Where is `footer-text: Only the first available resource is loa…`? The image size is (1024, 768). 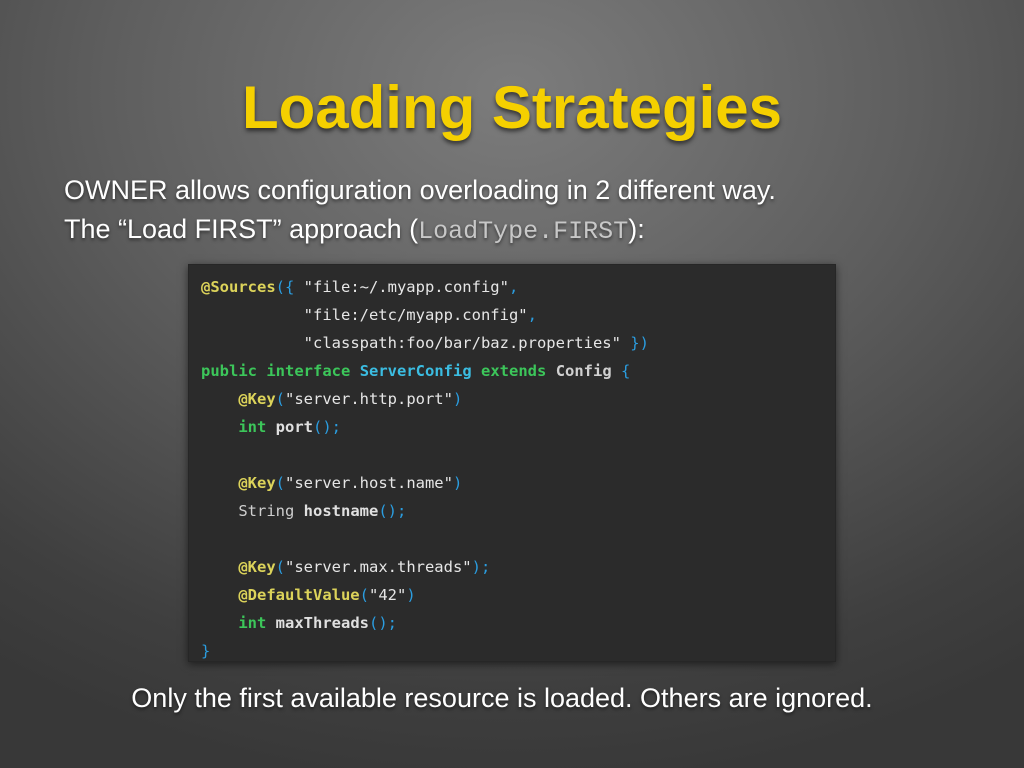 footer-text: Only the first available resource is loa… is located at coordinates (502, 698).